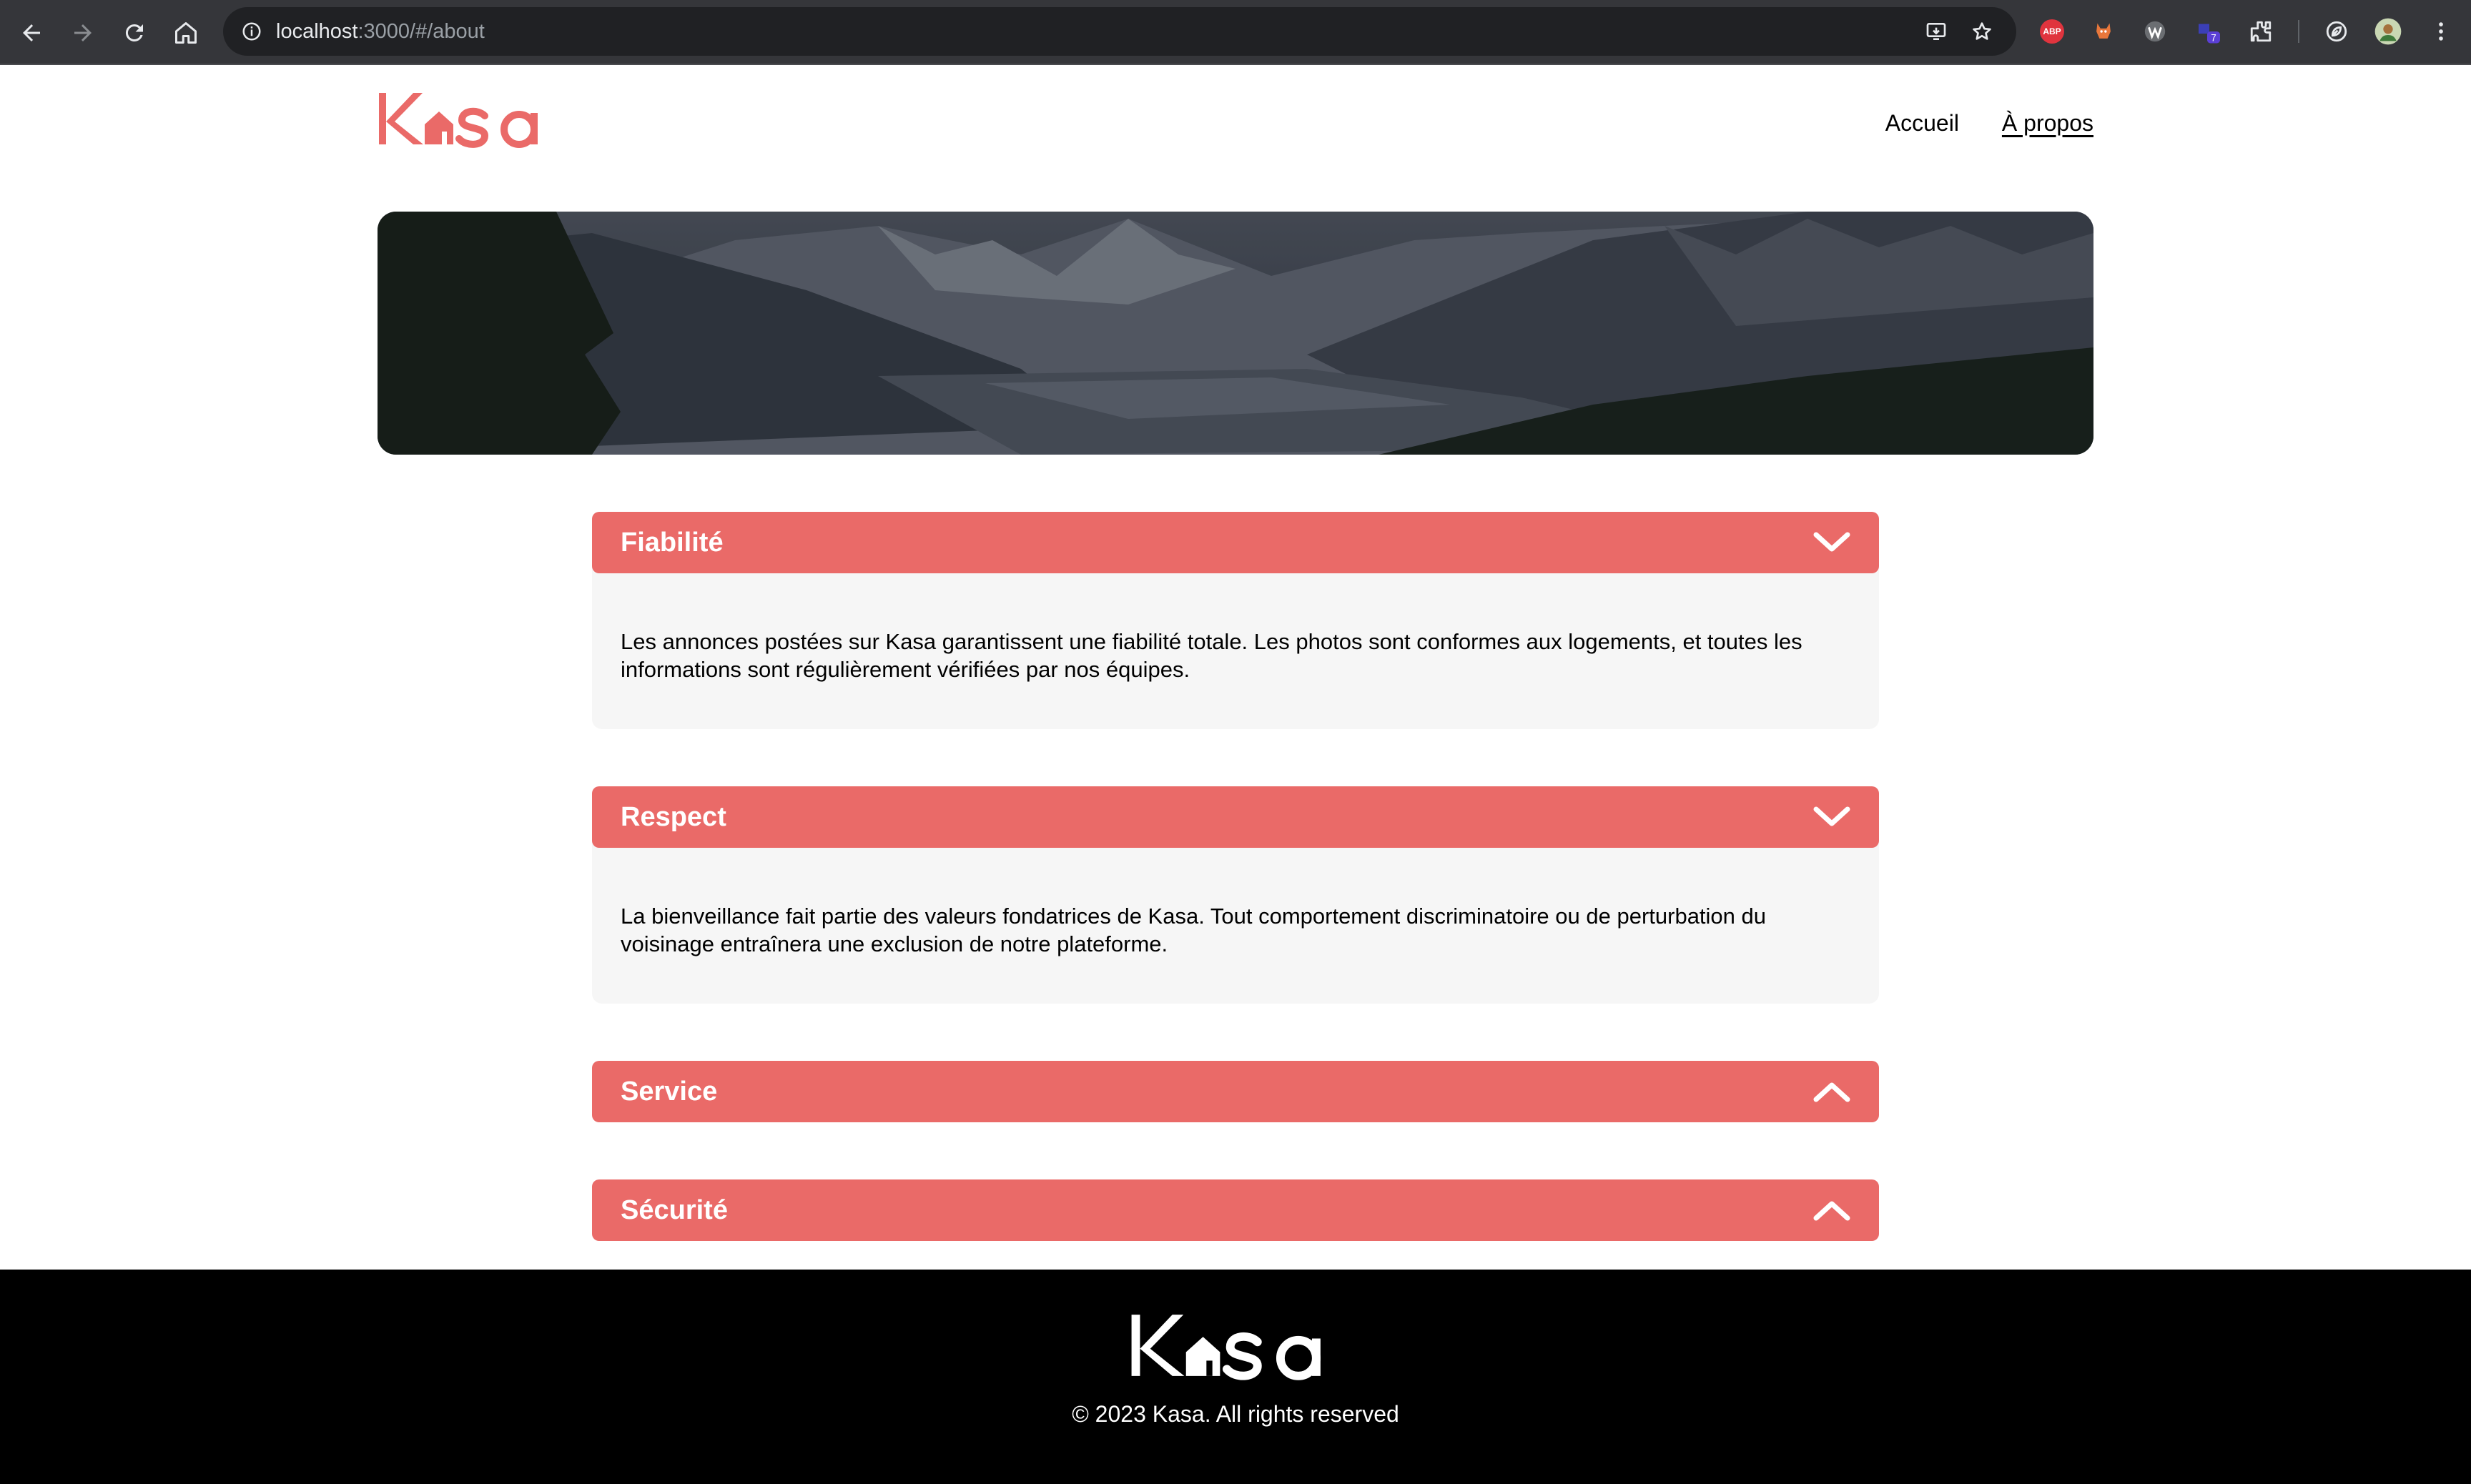  Describe the element at coordinates (2441, 31) in the screenshot. I see `browser-menu-icon` at that location.